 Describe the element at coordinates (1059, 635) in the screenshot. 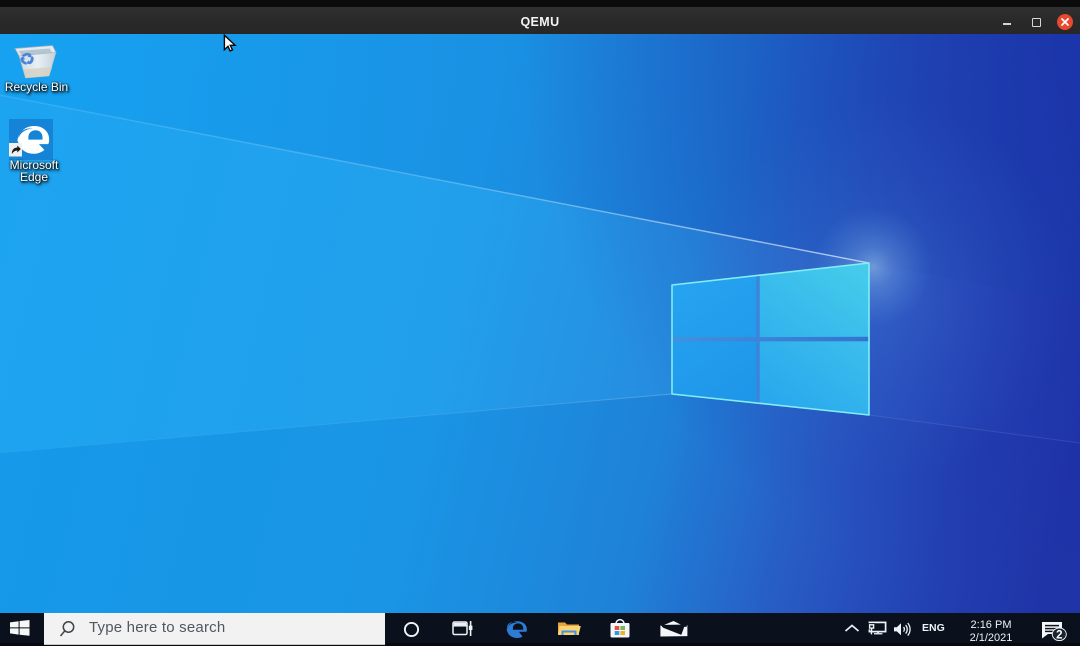

I see `svg-text: 2` at that location.